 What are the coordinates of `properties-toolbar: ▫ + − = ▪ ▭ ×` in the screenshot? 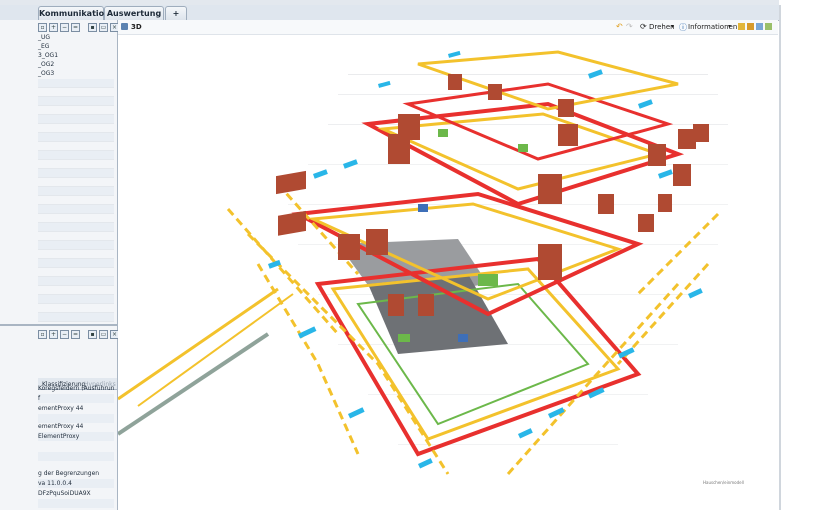 It's located at (78, 334).